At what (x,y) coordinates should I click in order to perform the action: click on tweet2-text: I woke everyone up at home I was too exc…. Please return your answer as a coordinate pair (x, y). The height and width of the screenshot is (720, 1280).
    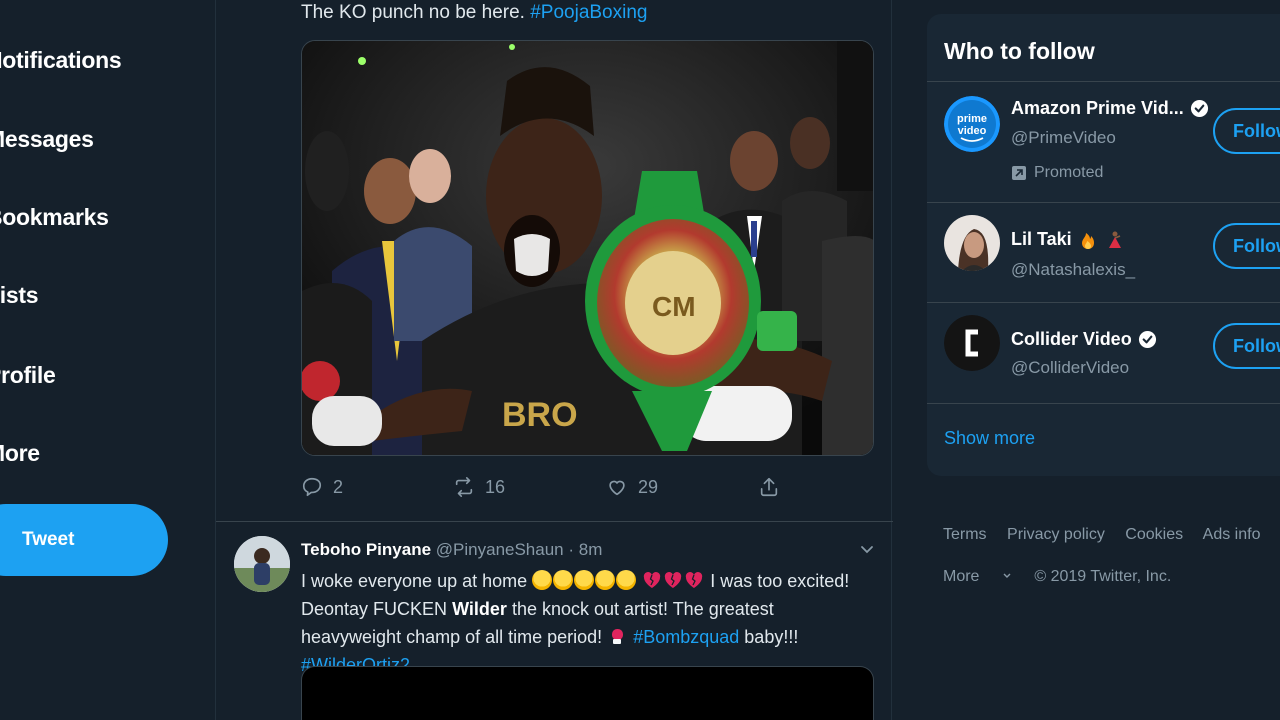
    Looking at the image, I should click on (581, 623).